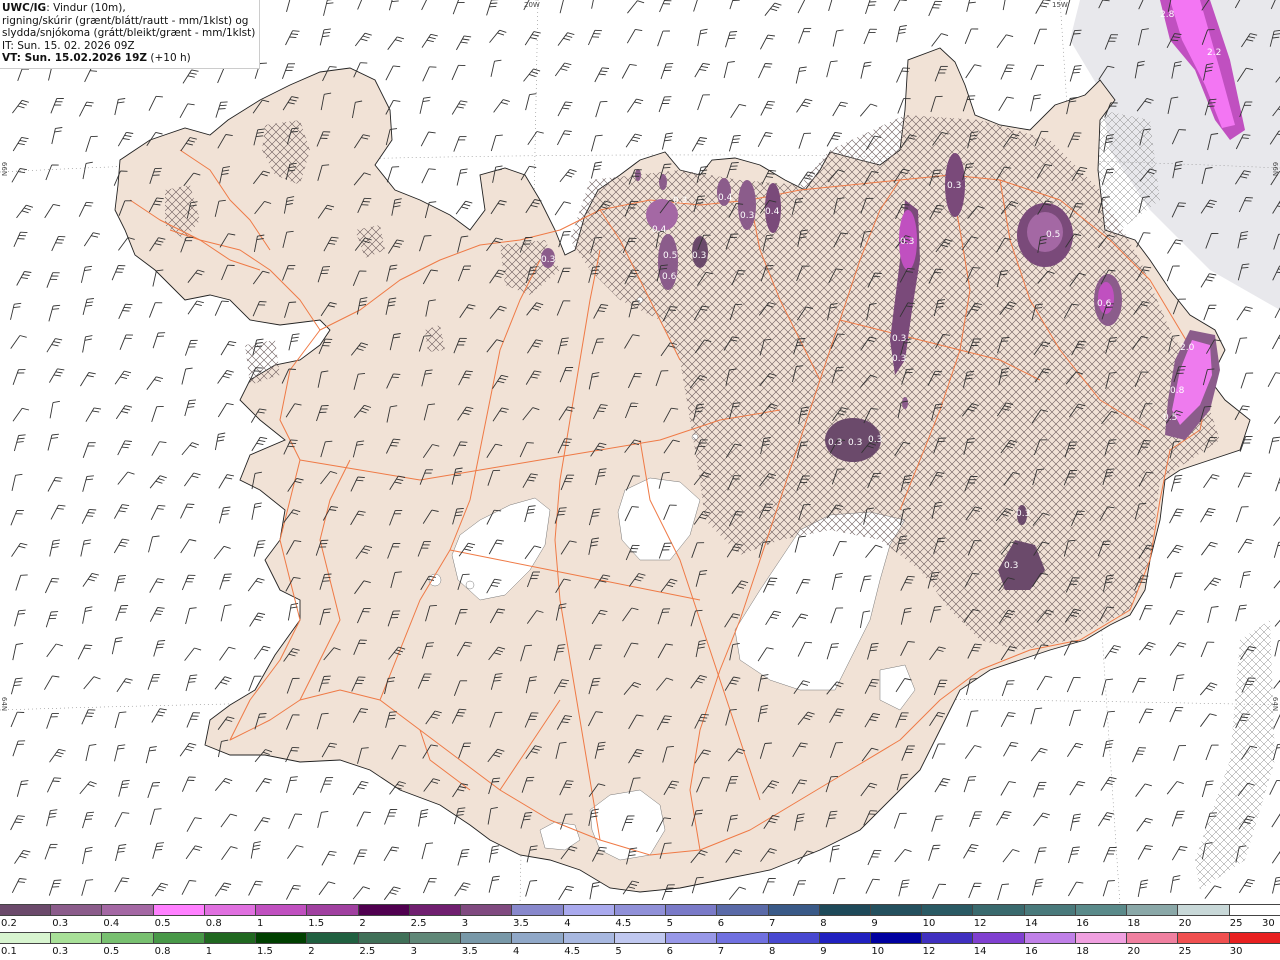 The width and height of the screenshot is (1280, 960). Describe the element at coordinates (111, 951) in the screenshot. I see `colorbar-tick-label: 0.5` at that location.